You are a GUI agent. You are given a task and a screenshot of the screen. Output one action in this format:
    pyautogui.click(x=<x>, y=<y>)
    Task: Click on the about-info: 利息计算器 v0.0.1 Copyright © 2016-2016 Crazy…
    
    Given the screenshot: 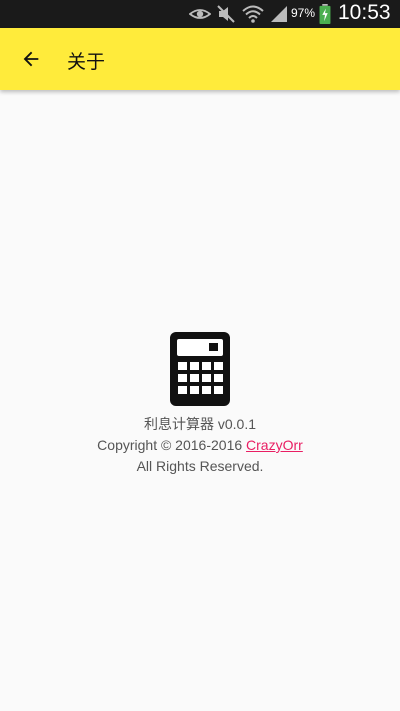 What is the action you would take?
    pyautogui.click(x=200, y=445)
    